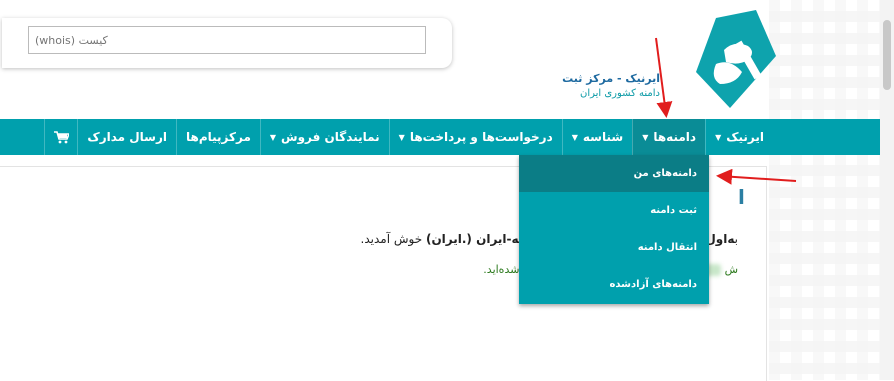 The image size is (894, 381). What do you see at coordinates (756, 176) in the screenshot?
I see `arrow-left-annotation` at bounding box center [756, 176].